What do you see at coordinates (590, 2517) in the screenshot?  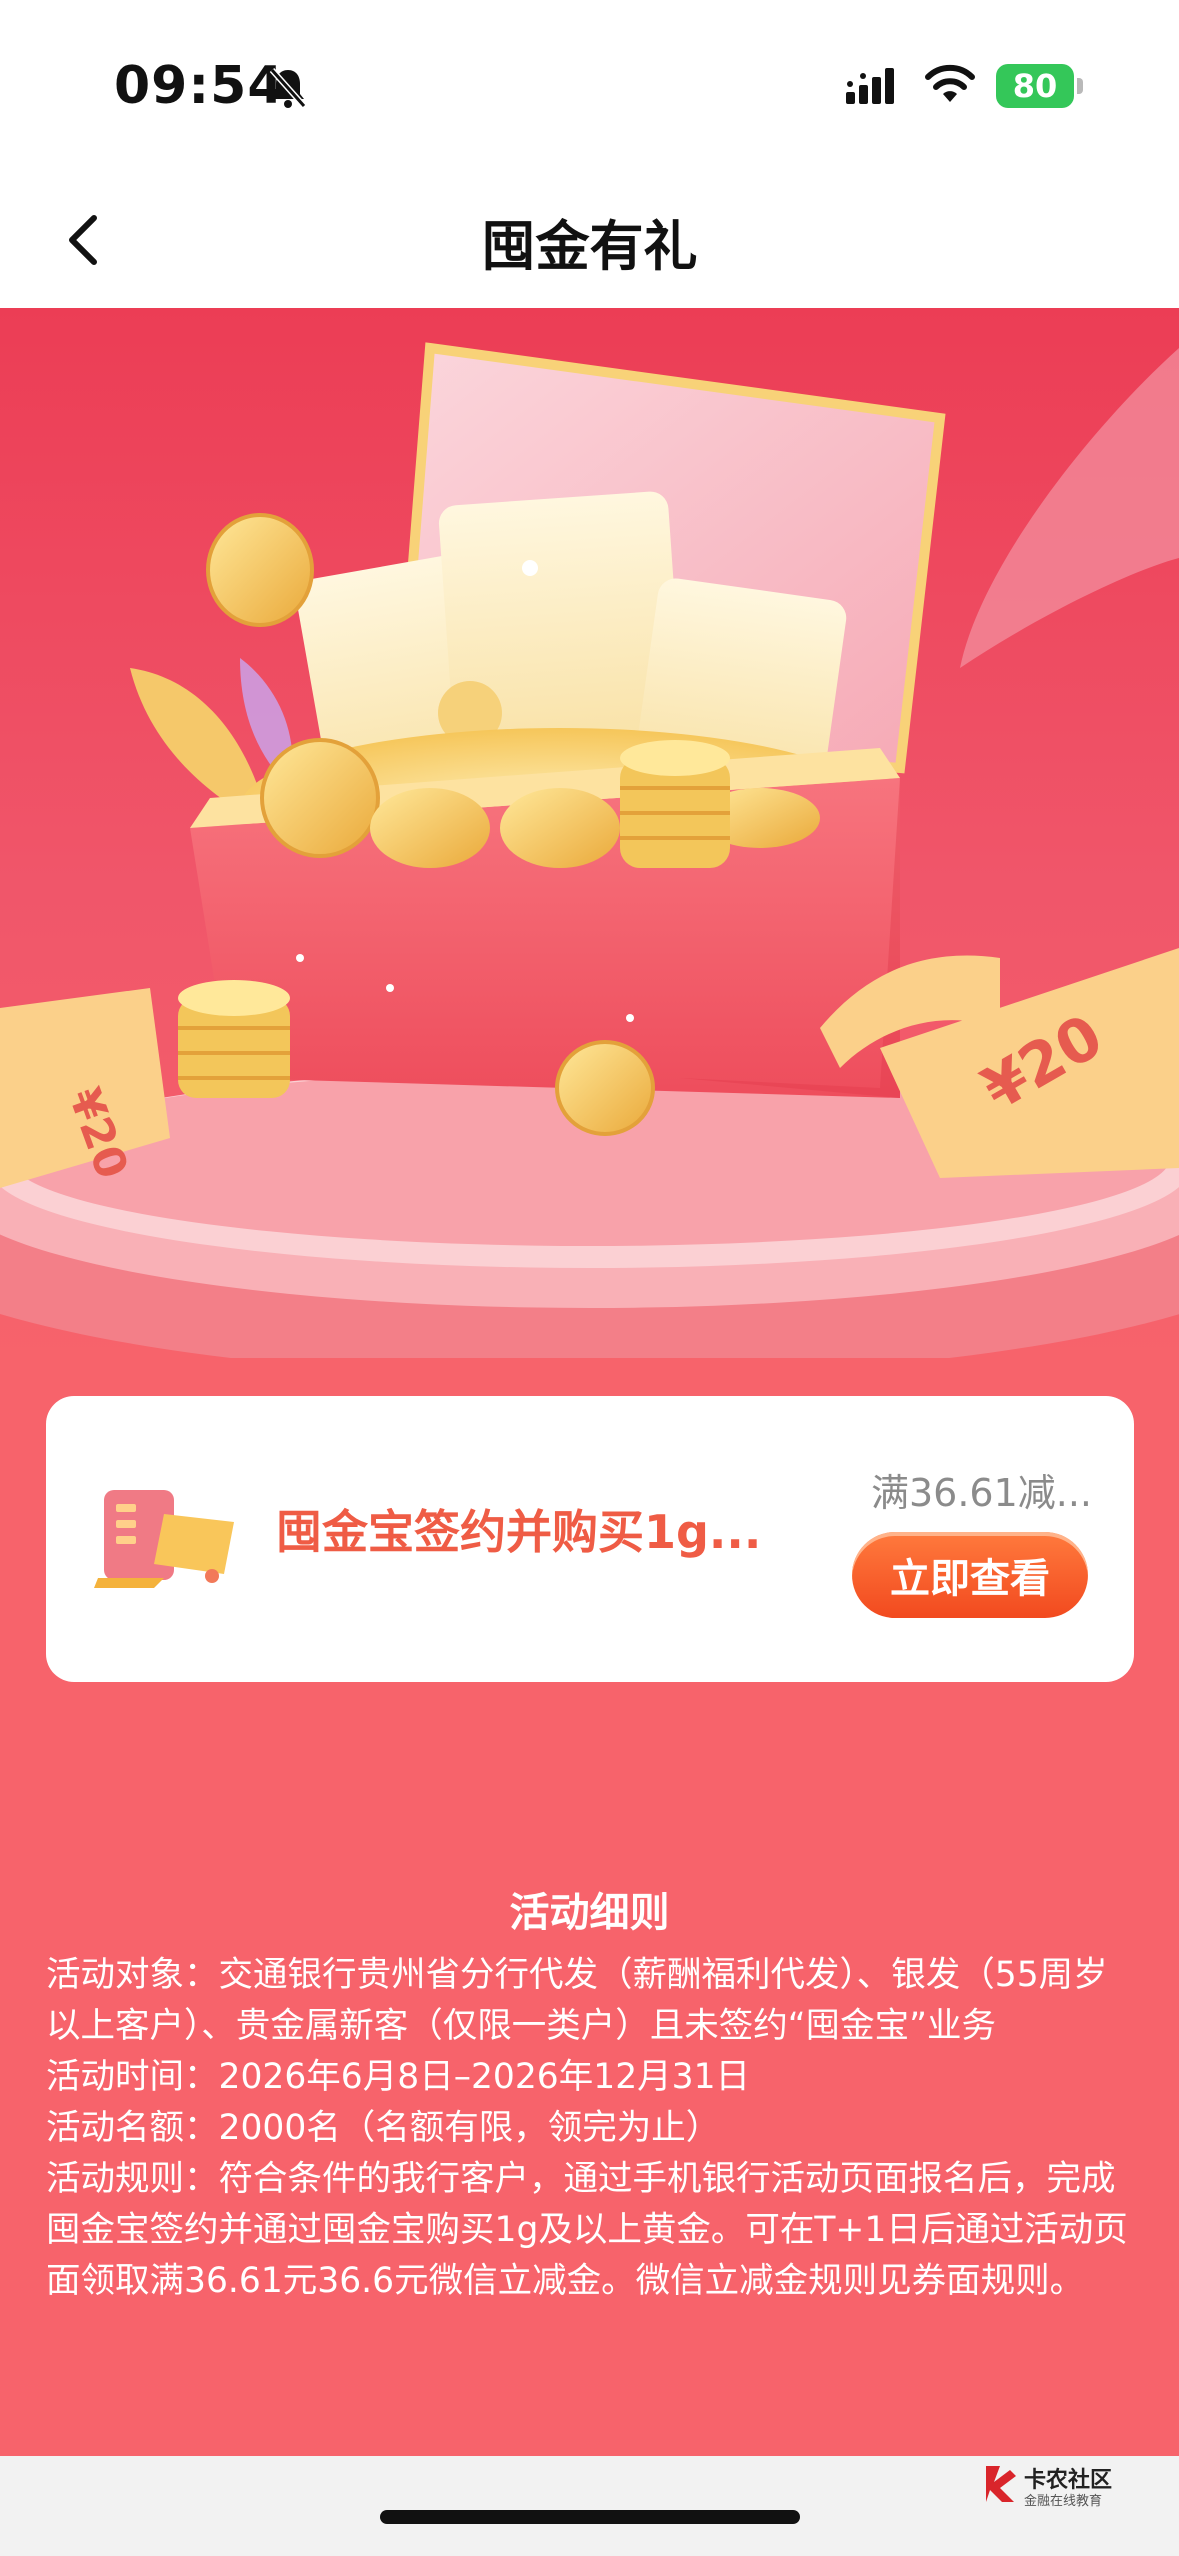 I see `home-indicator` at bounding box center [590, 2517].